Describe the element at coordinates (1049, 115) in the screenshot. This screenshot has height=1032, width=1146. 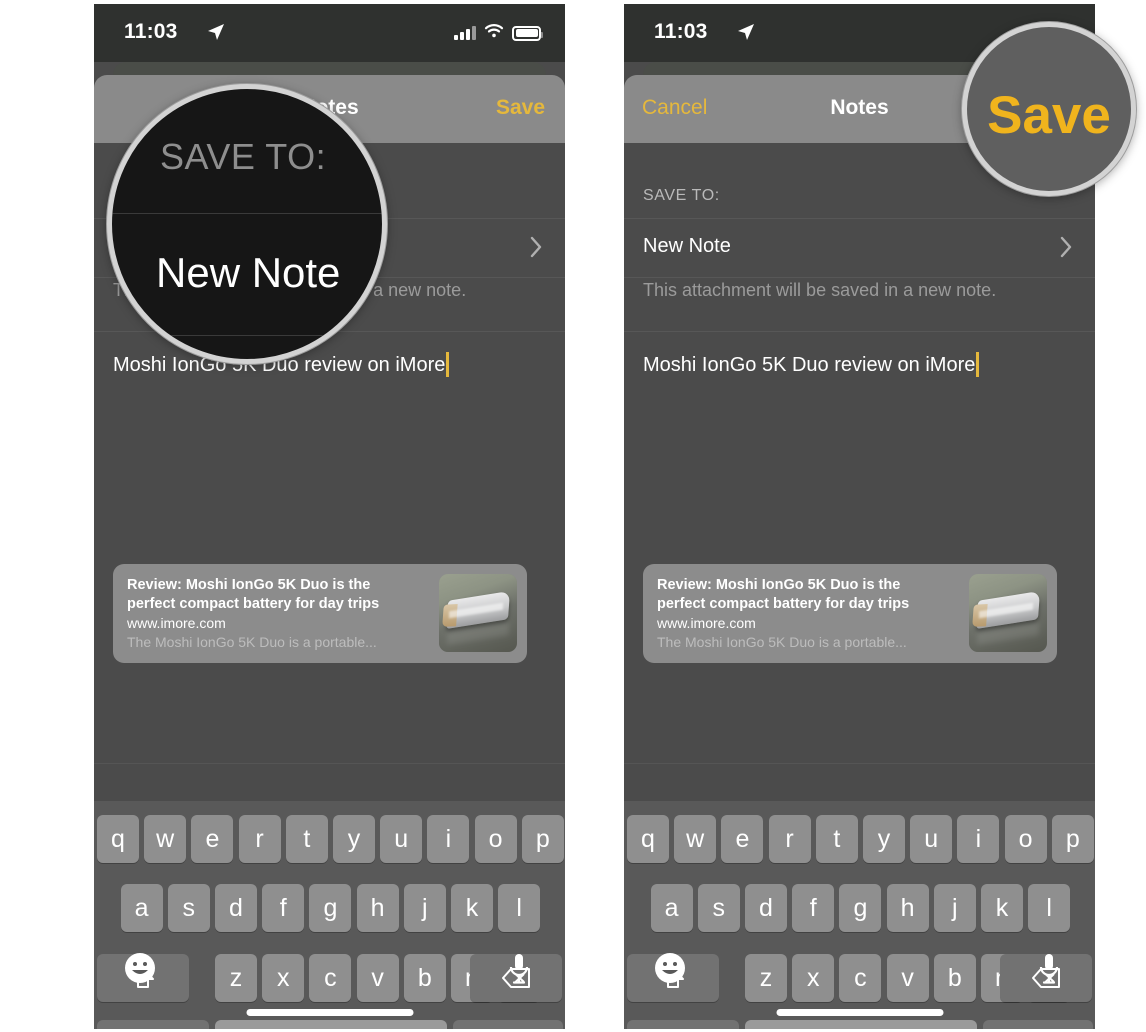
I see `callout-save-label: Save` at that location.